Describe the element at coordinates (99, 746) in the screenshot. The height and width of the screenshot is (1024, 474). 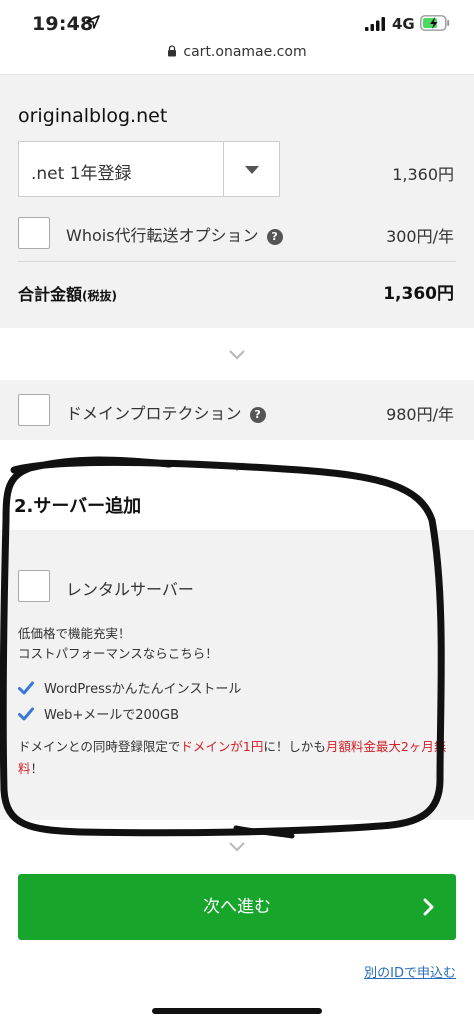
I see `promo-part-1: ドメインとの同時登録限定で` at that location.